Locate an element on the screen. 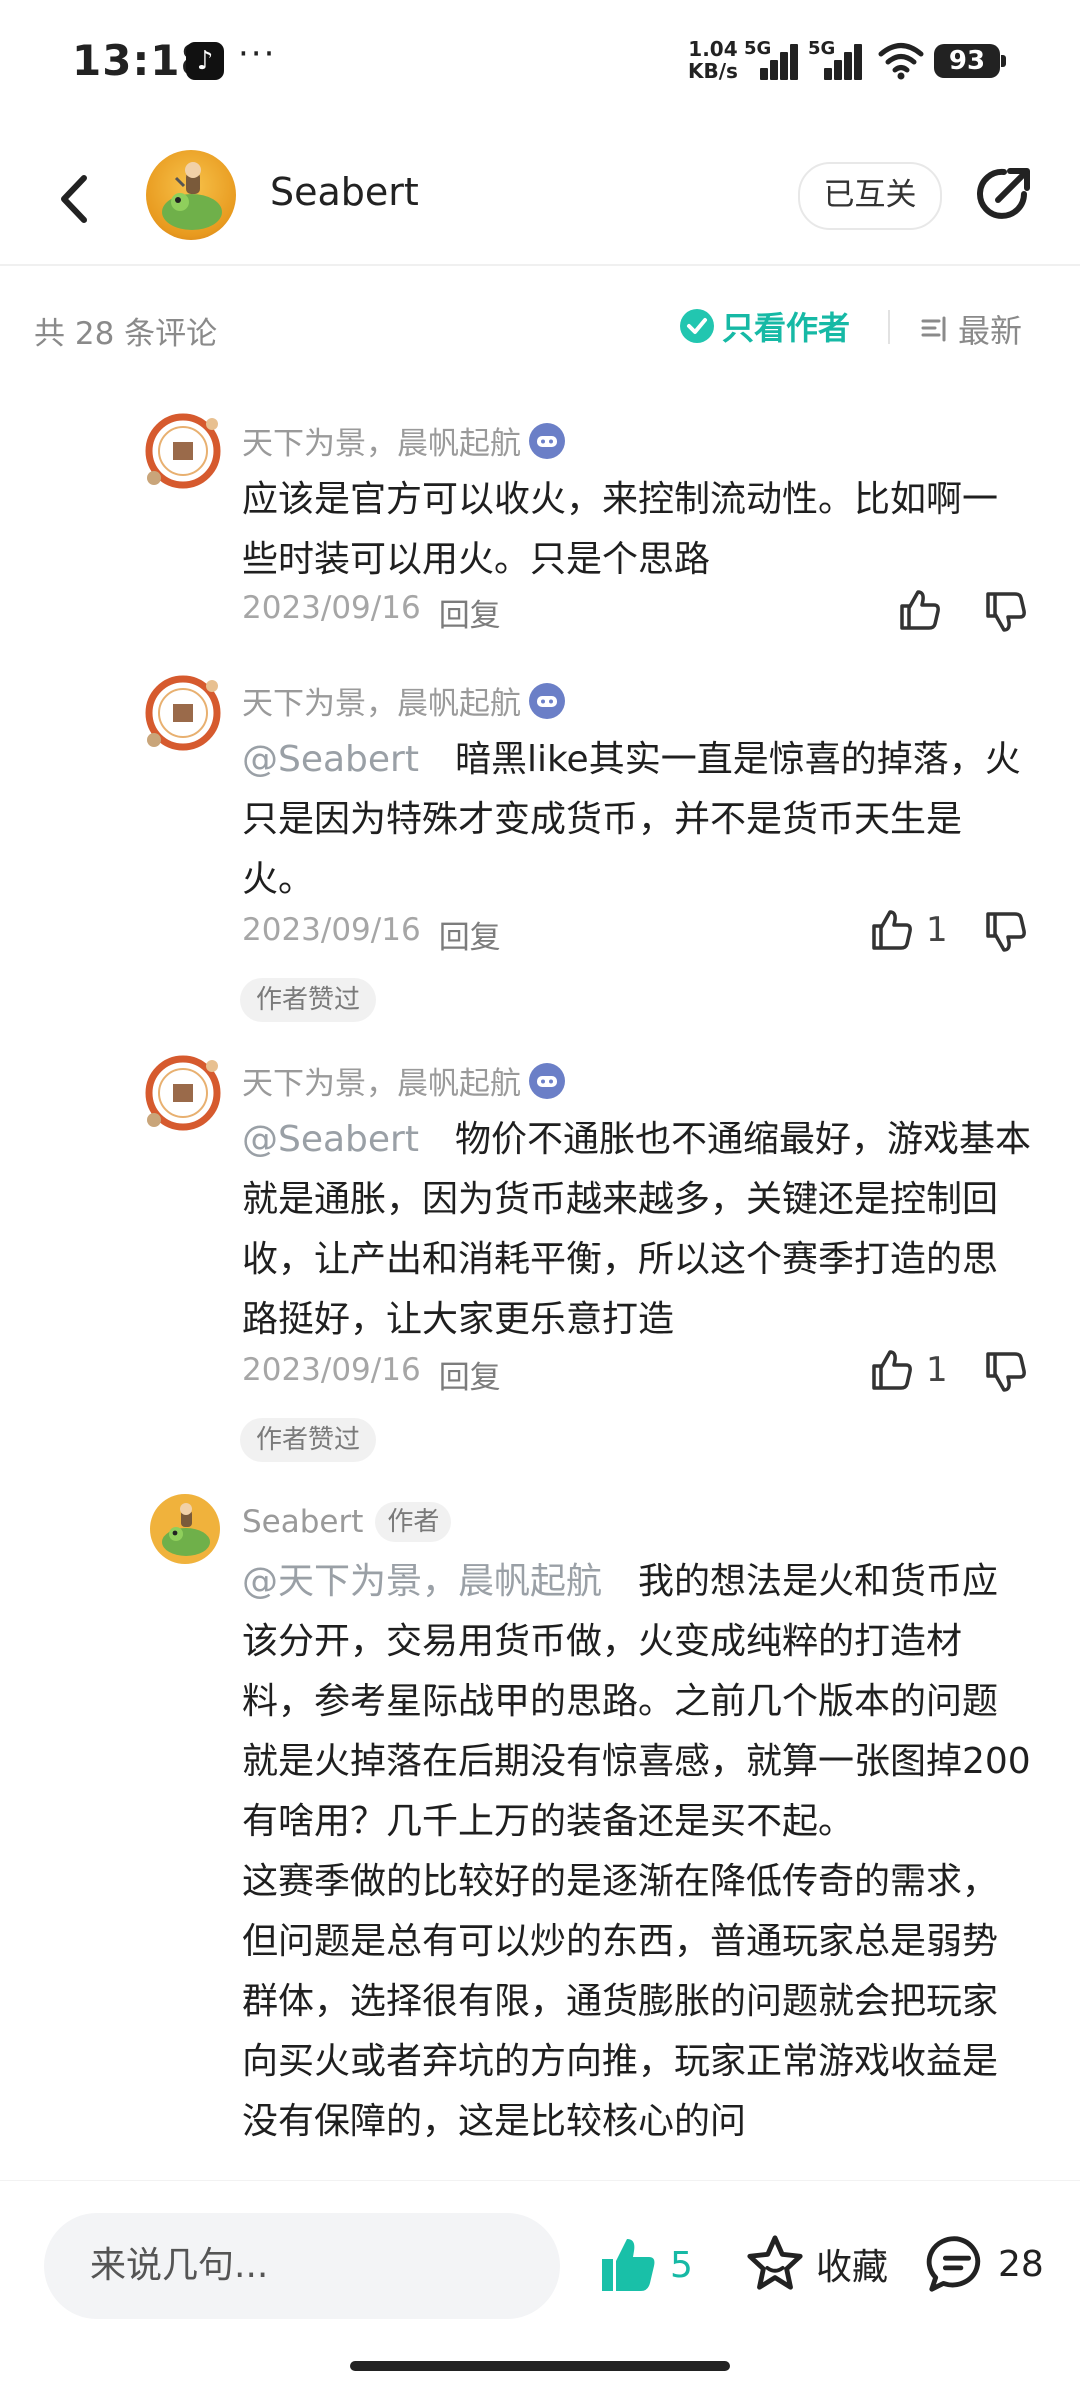 This screenshot has height=2393, width=1080. net-speed-value: 1.04 is located at coordinates (713, 49).